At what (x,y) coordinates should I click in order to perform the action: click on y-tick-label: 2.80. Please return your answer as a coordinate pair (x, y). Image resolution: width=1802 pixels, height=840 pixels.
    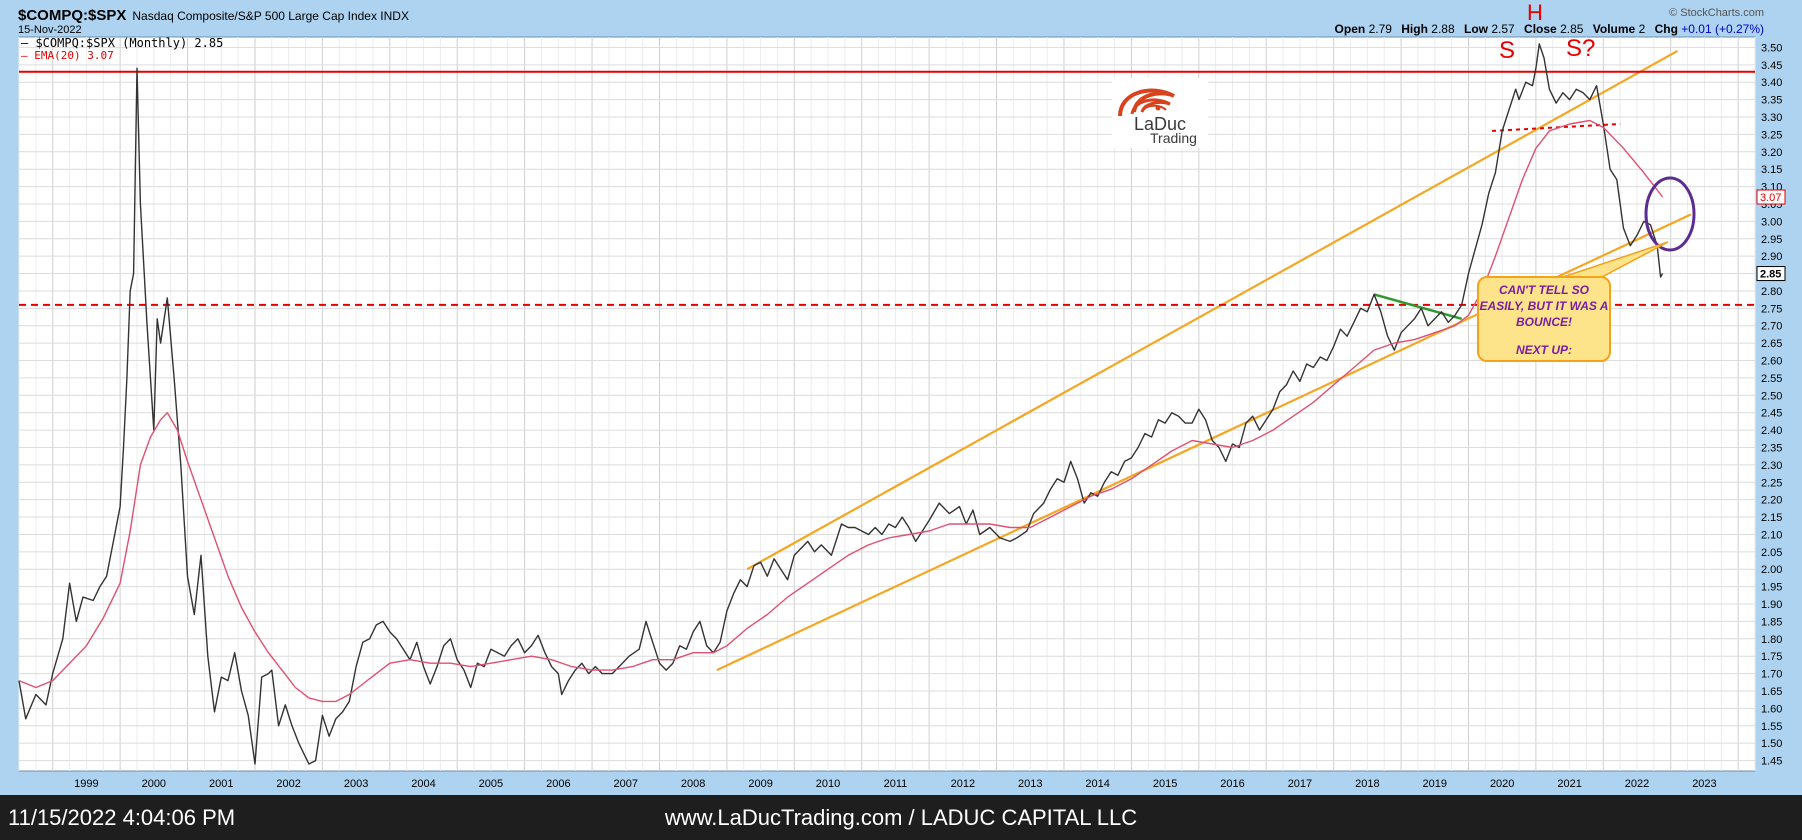
    Looking at the image, I should click on (1771, 292).